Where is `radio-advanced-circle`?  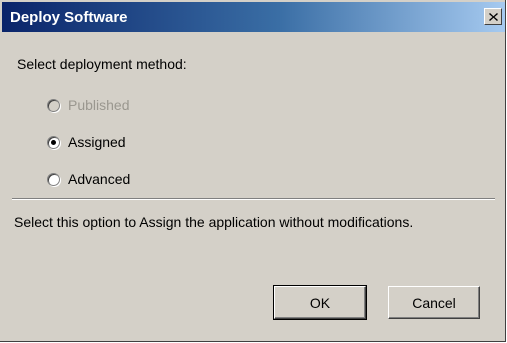
radio-advanced-circle is located at coordinates (53, 179).